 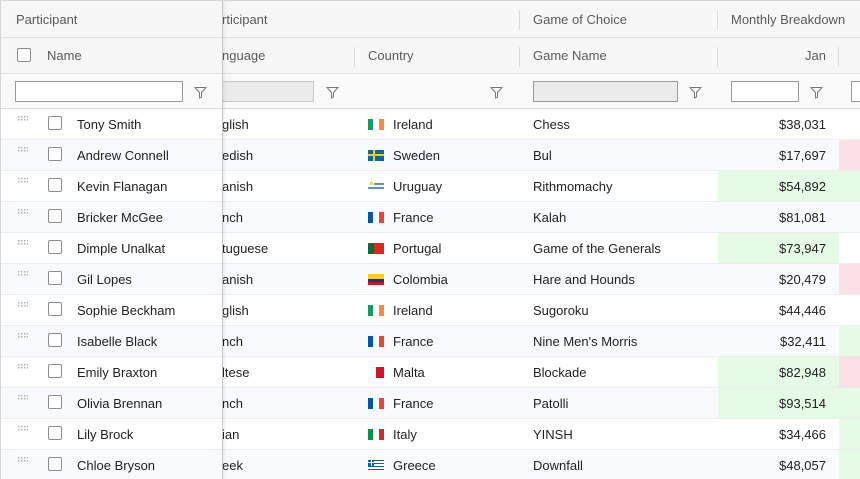 I want to click on pinned-table-row: Gil Lopes, so click(x=111, y=279).